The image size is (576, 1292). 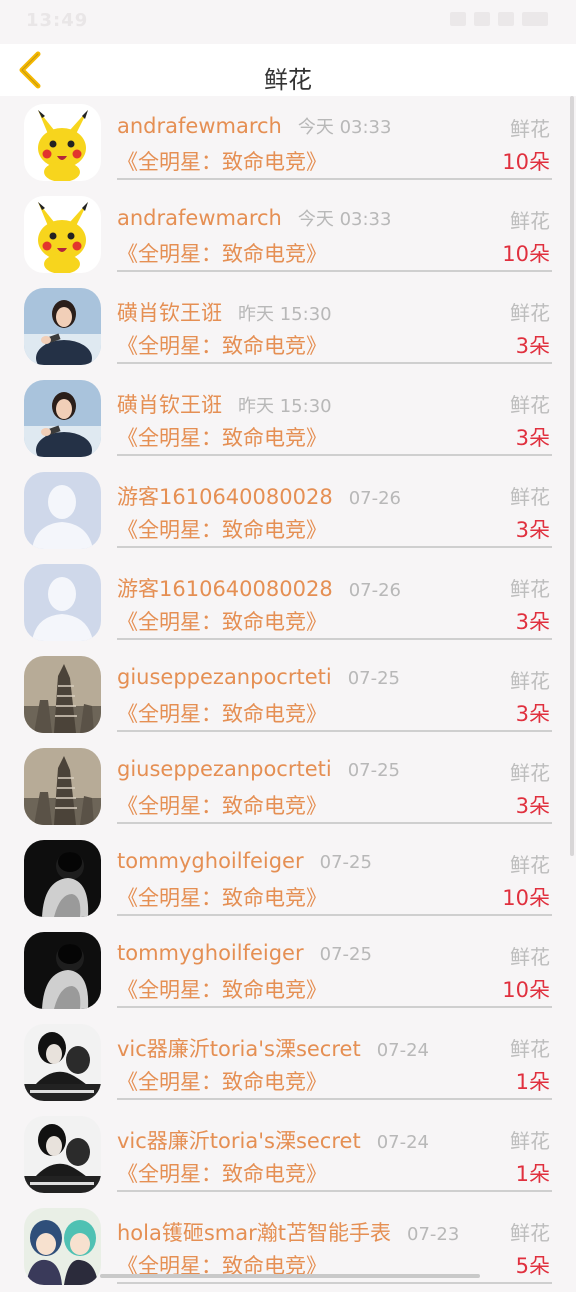 What do you see at coordinates (532, 1266) in the screenshot?
I see `flower-count: 5朵` at bounding box center [532, 1266].